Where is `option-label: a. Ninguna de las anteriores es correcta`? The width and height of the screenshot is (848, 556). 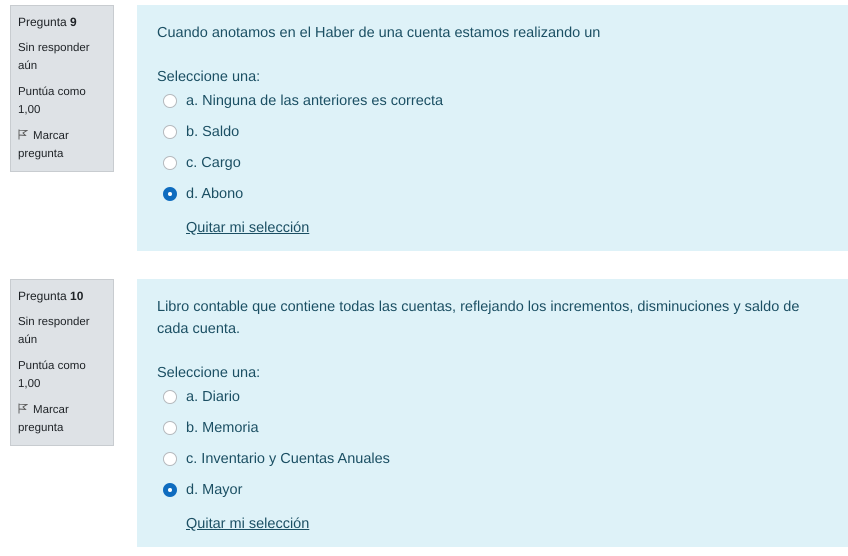
option-label: a. Ninguna de las anteriores es correcta is located at coordinates (315, 101).